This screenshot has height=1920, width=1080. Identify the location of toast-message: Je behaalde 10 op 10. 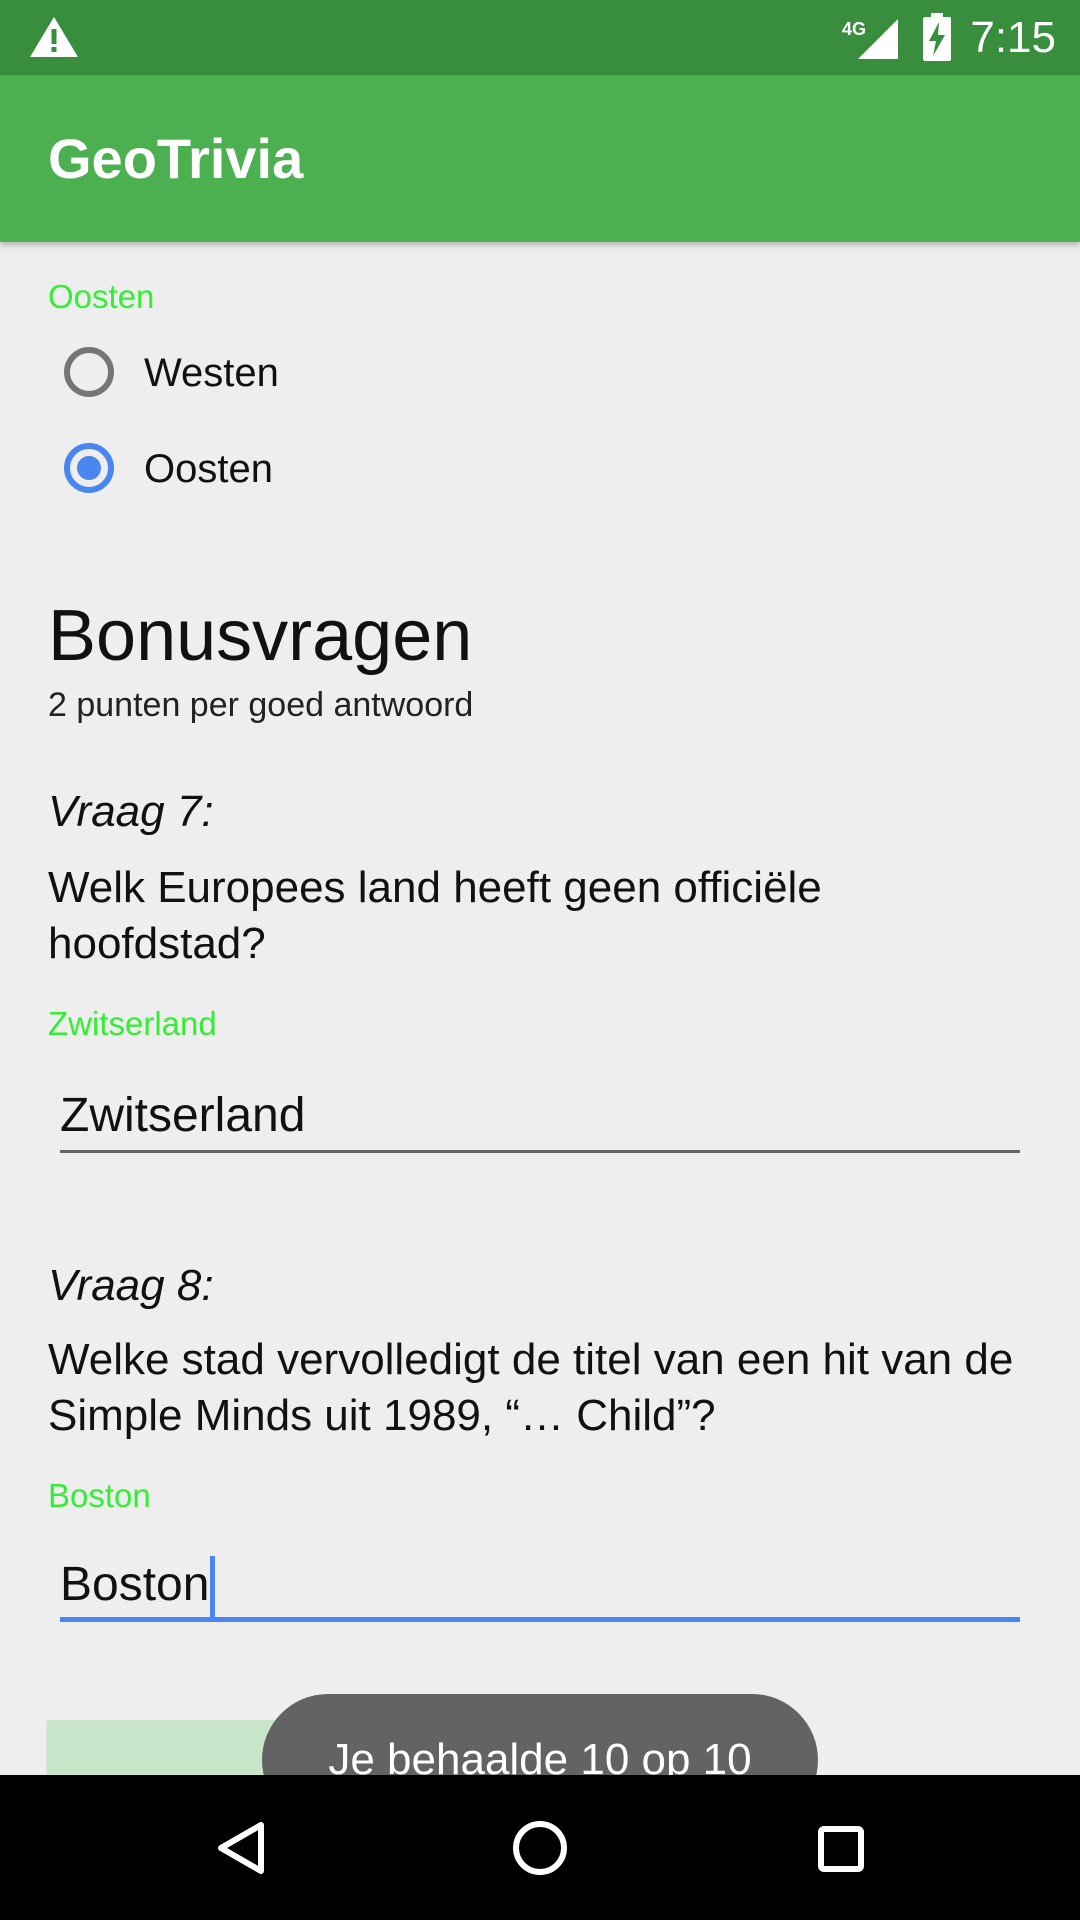
(540, 1734).